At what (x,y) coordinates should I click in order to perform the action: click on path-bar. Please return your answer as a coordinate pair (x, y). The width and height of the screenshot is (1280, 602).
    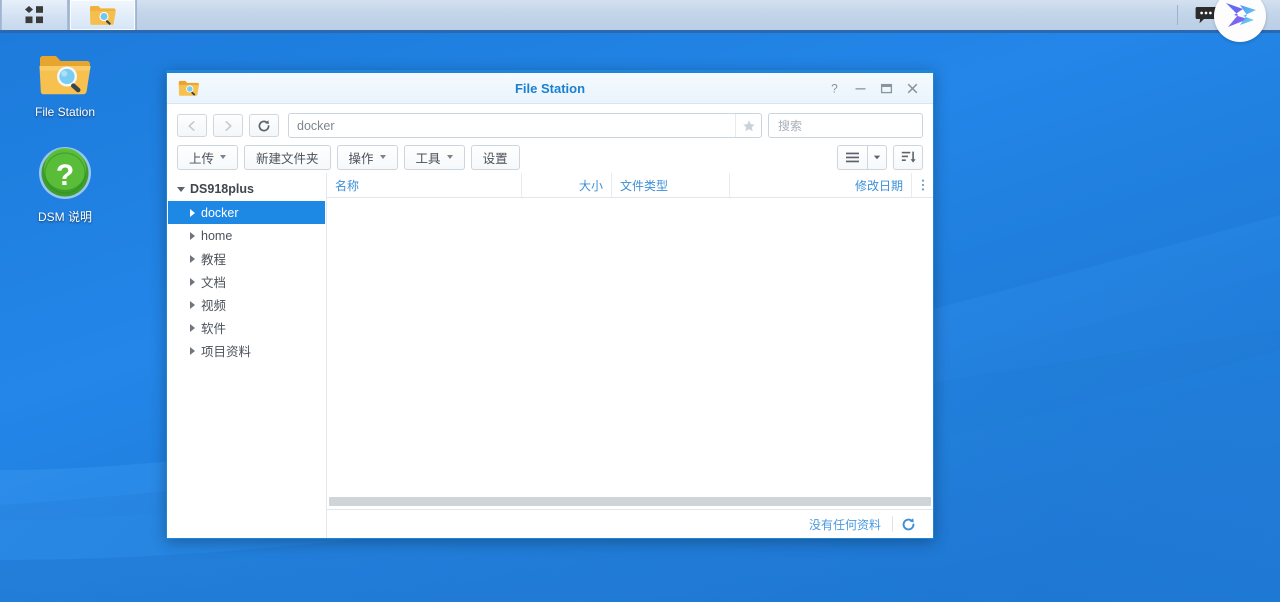
    Looking at the image, I should click on (525, 125).